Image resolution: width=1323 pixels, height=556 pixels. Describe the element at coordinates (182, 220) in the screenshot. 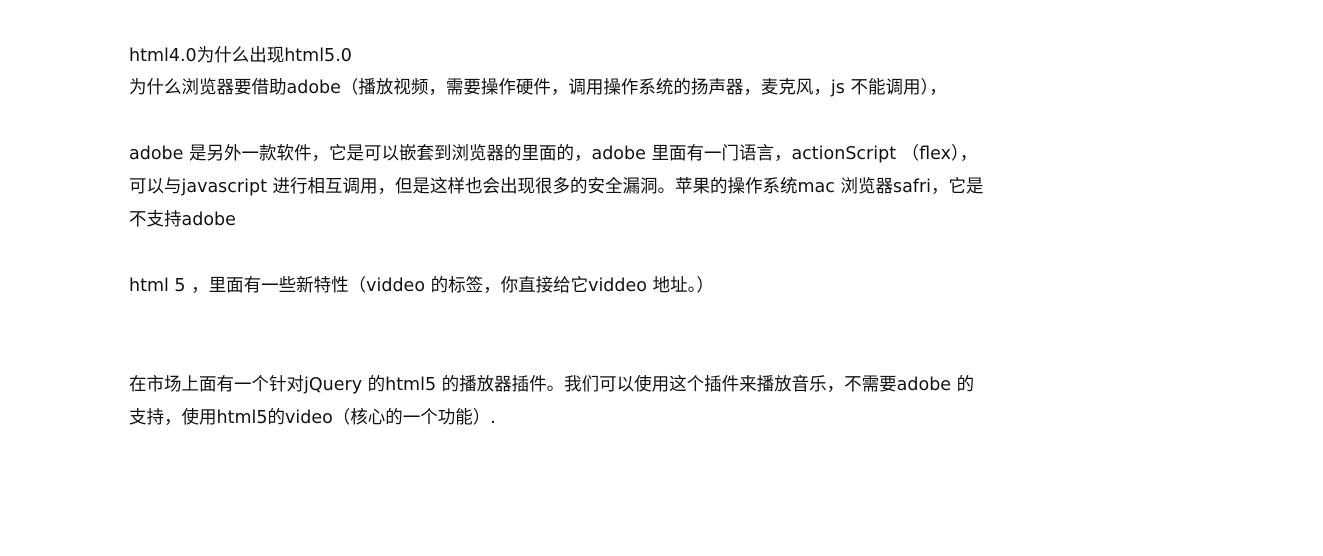

I see `paragraph-line: 不支持adobe` at that location.